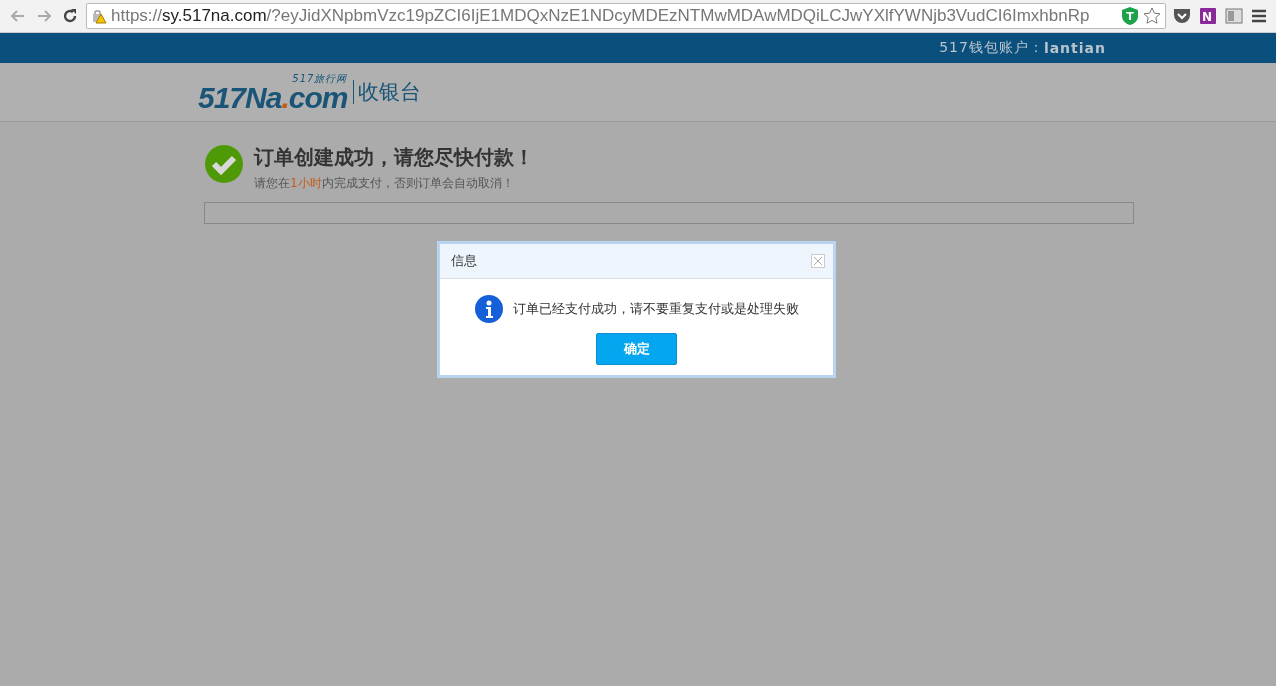 The image size is (1276, 686). What do you see at coordinates (655, 309) in the screenshot?
I see `dialog-message: 订单已经支付成功，请不要重复支付或是处理失败` at bounding box center [655, 309].